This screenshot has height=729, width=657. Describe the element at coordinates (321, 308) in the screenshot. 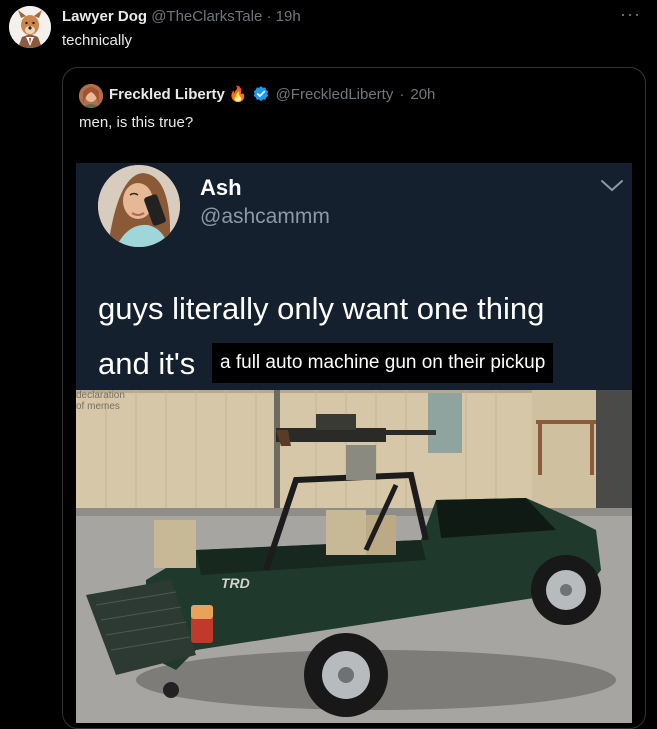

I see `meme-text-line-1: guys literally only want one thing` at that location.